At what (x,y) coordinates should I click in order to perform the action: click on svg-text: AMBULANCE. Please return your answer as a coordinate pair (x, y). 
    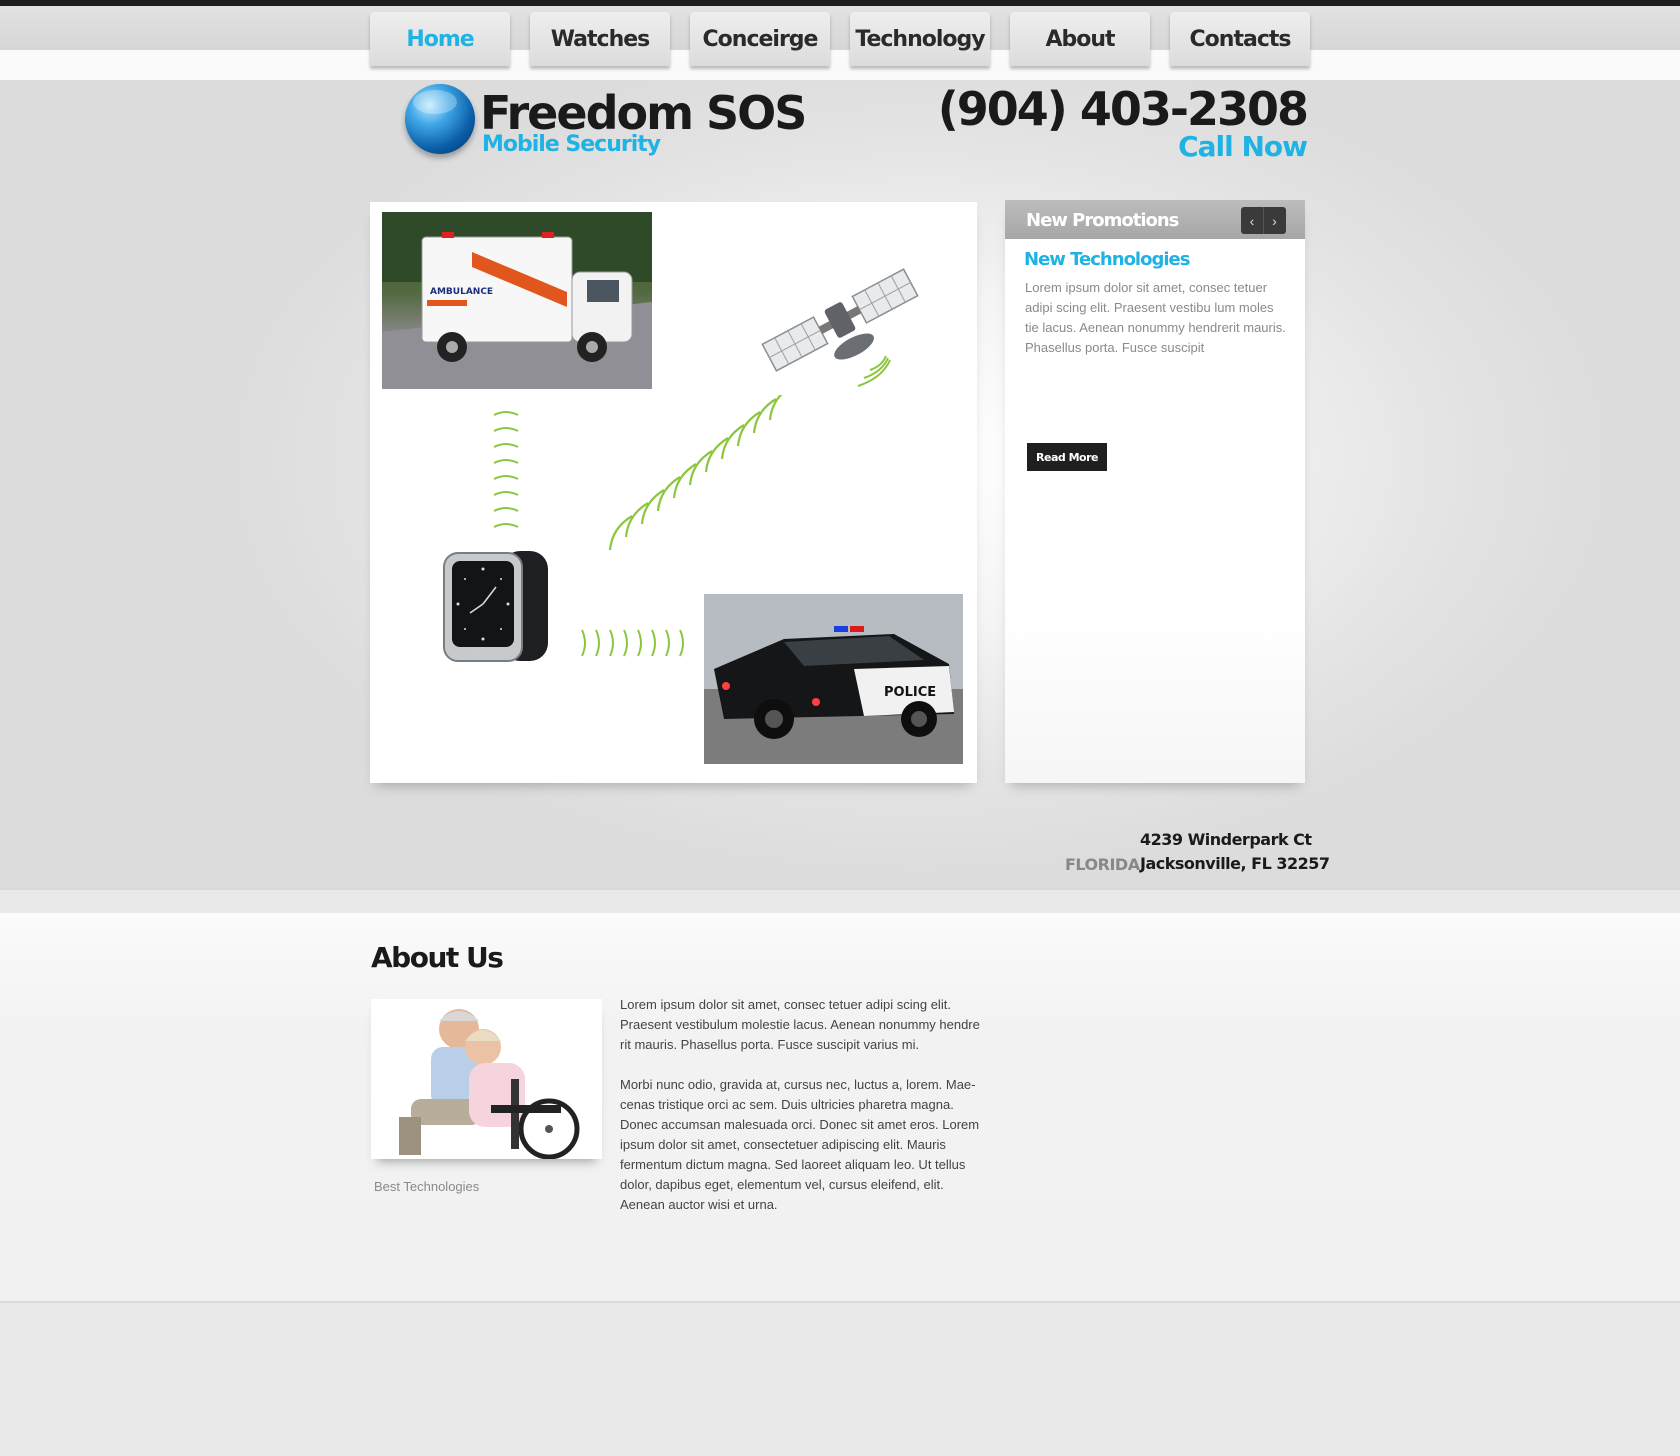
    Looking at the image, I should click on (461, 292).